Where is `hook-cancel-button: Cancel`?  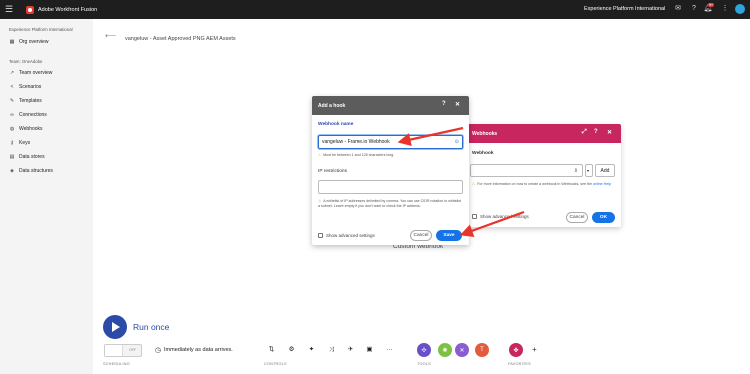
hook-cancel-button: Cancel is located at coordinates (421, 235).